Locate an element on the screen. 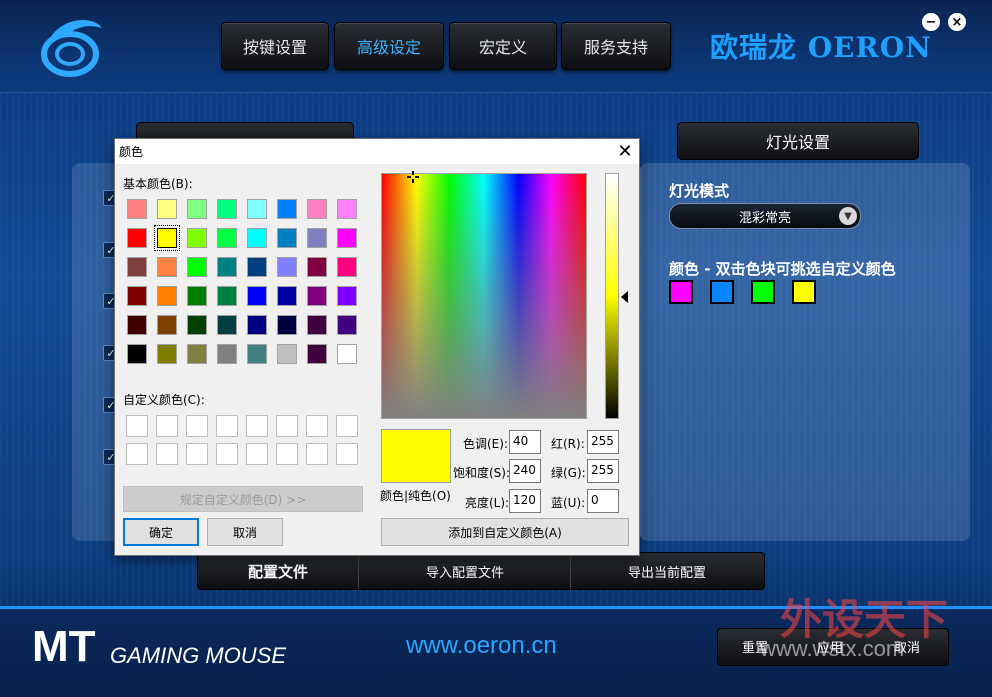 Image resolution: width=992 pixels, height=697 pixels. nav-advanced: 高级设定 is located at coordinates (389, 46).